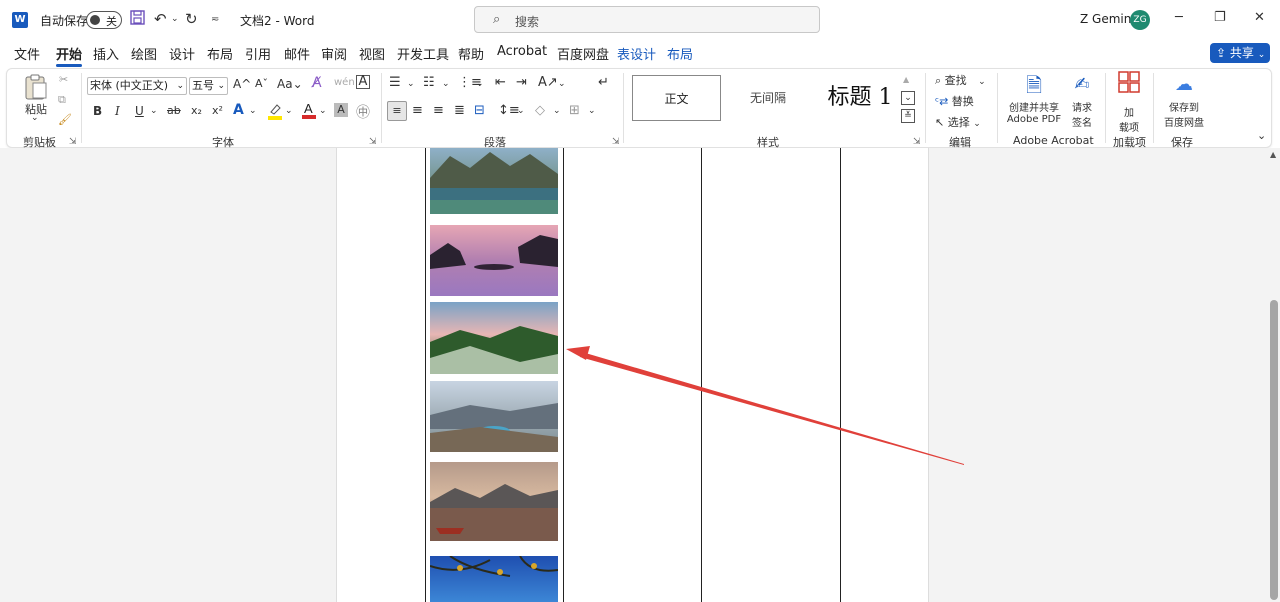  I want to click on justify-icon: ≣, so click(459, 110).